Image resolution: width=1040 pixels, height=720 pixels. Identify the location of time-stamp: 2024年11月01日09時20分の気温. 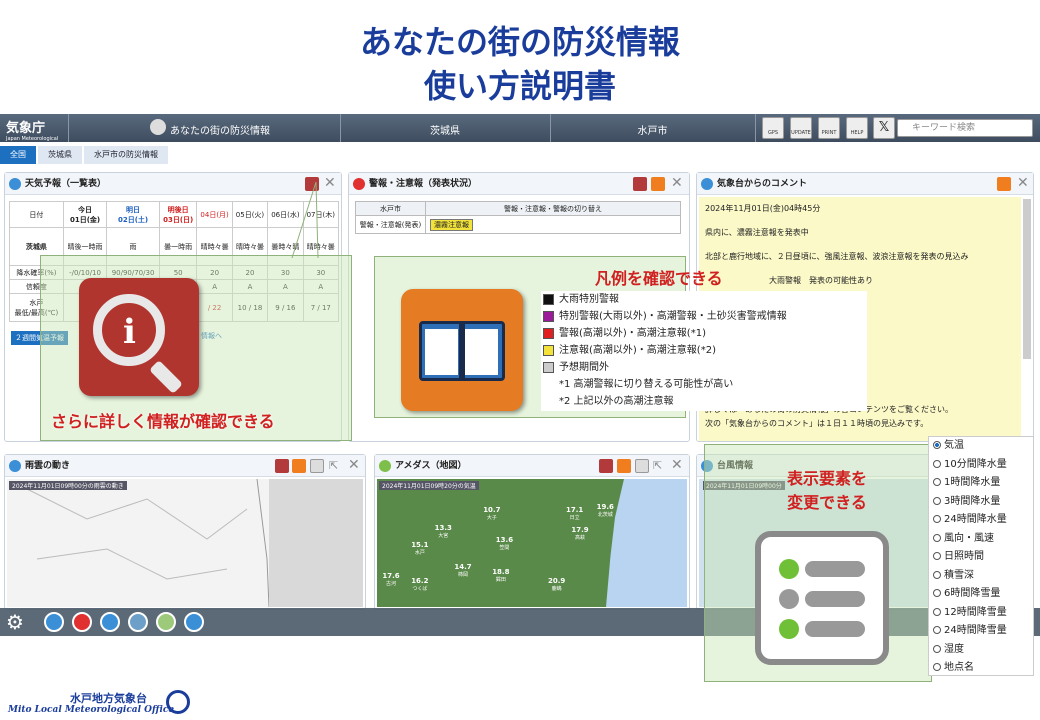
(429, 485).